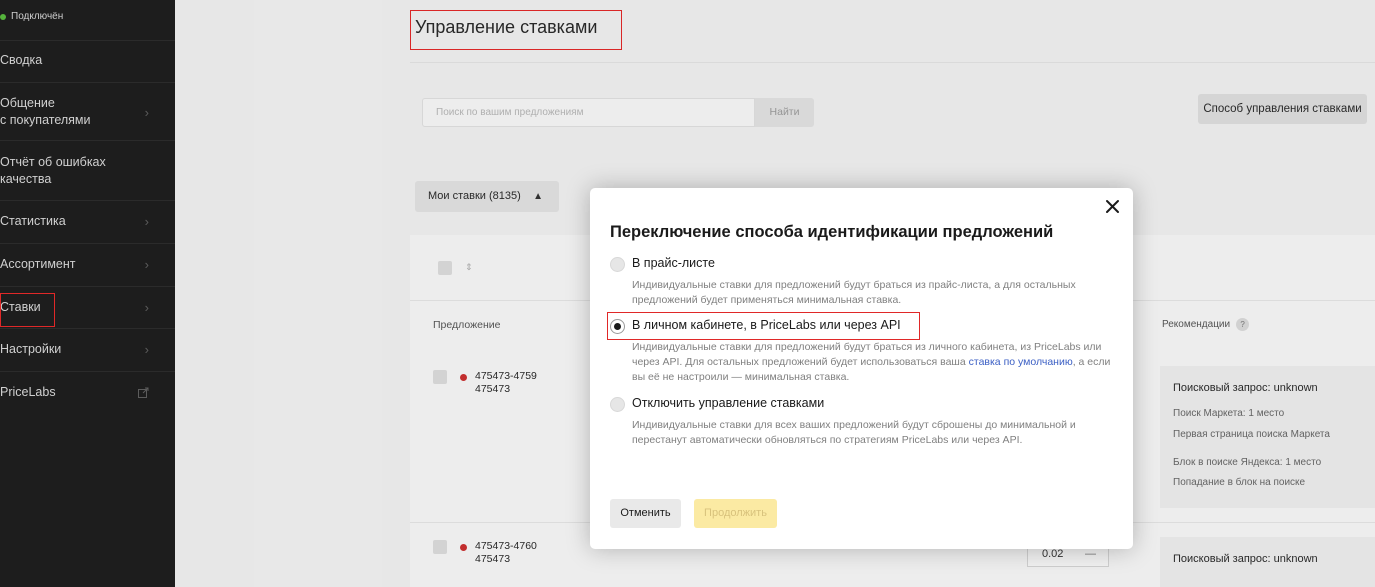 The height and width of the screenshot is (587, 1375). I want to click on radio-disable-bids, so click(617, 404).